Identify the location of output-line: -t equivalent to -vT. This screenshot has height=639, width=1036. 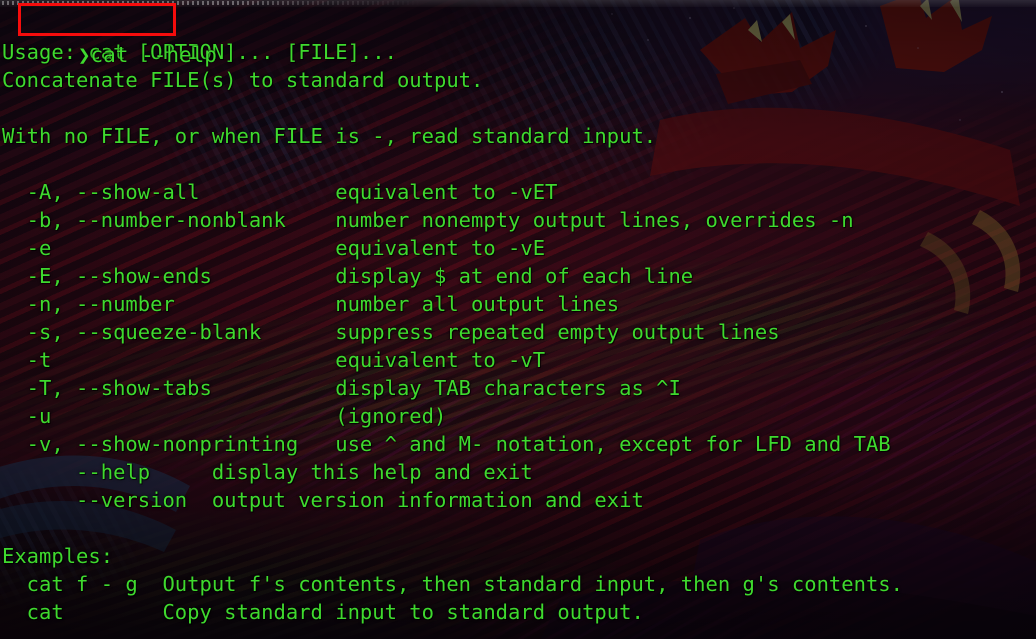
(274, 360).